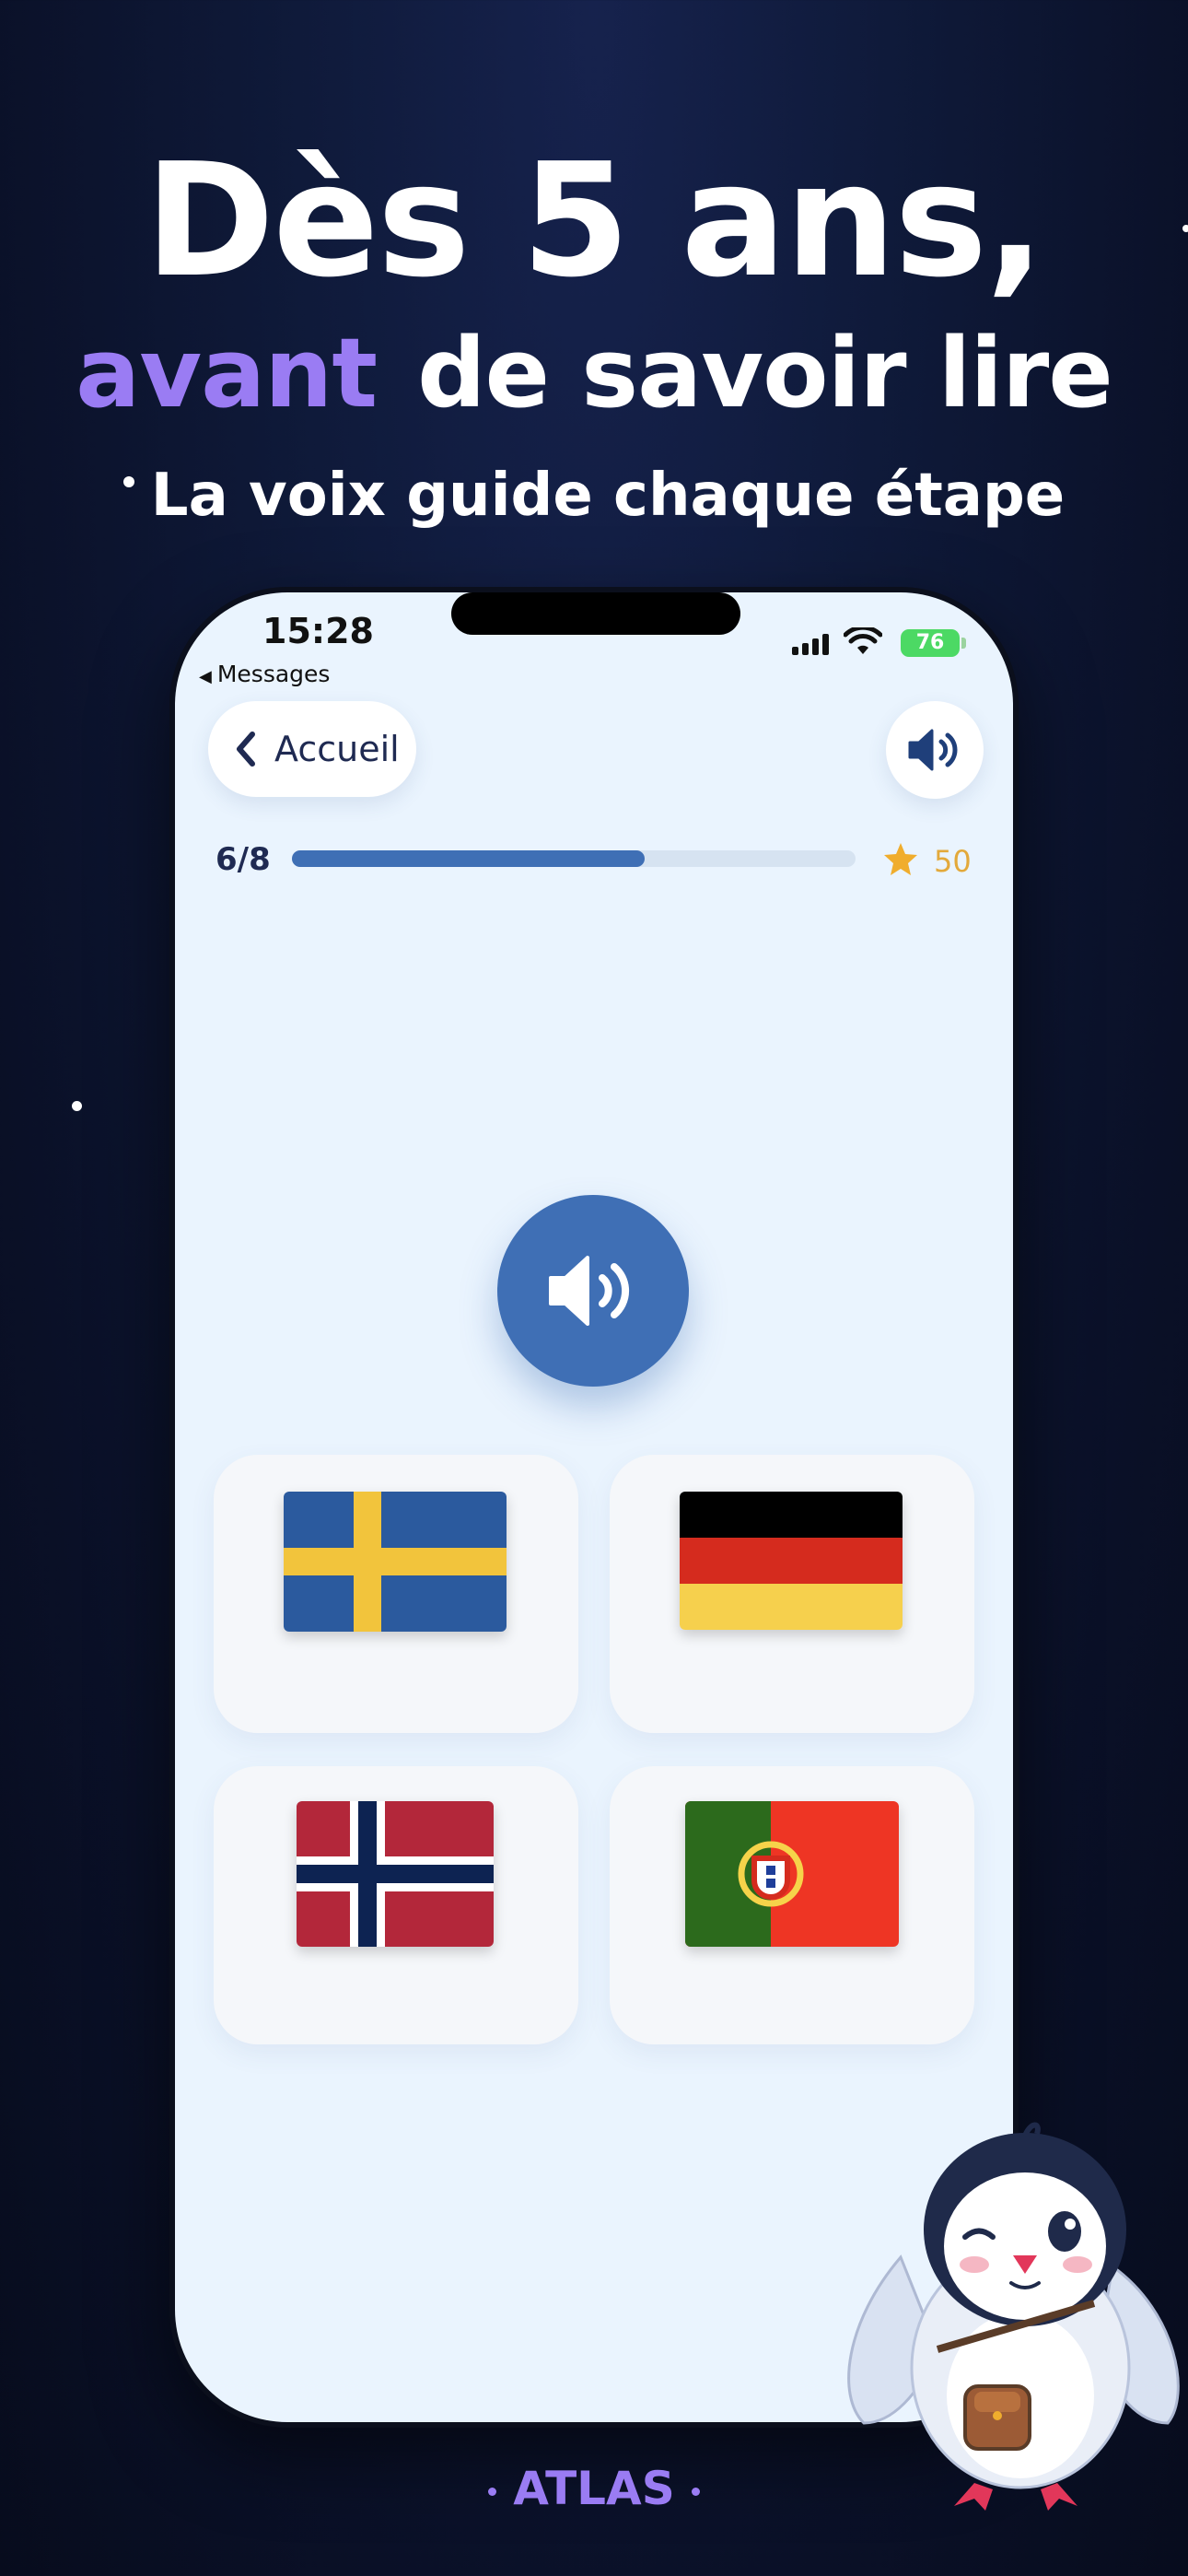 This screenshot has width=1188, height=2576. Describe the element at coordinates (900, 859) in the screenshot. I see `star-icon` at that location.